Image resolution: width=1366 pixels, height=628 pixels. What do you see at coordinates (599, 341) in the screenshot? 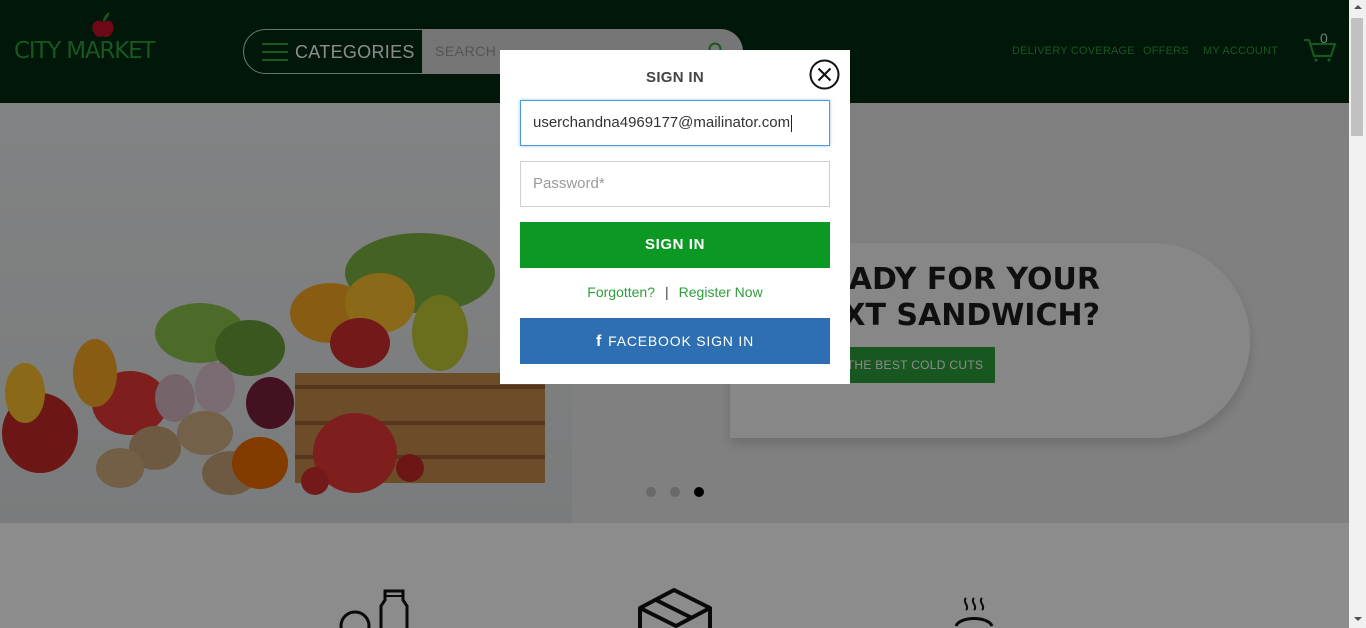
I see `facebook-icon: f` at bounding box center [599, 341].